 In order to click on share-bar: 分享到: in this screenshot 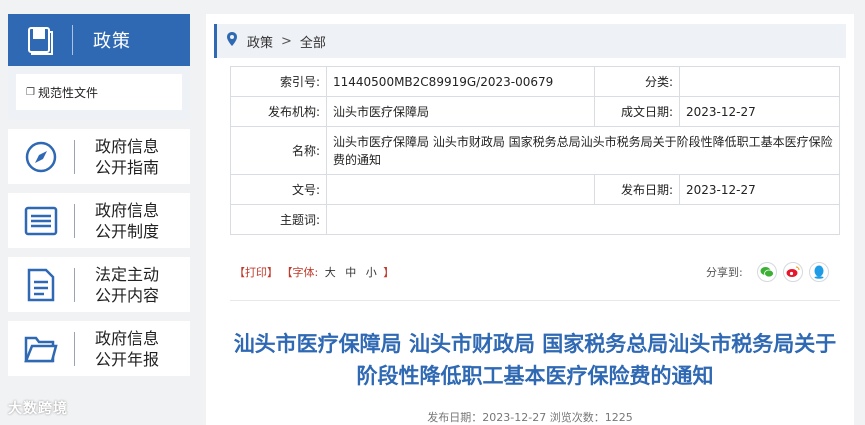, I will do `click(770, 272)`.